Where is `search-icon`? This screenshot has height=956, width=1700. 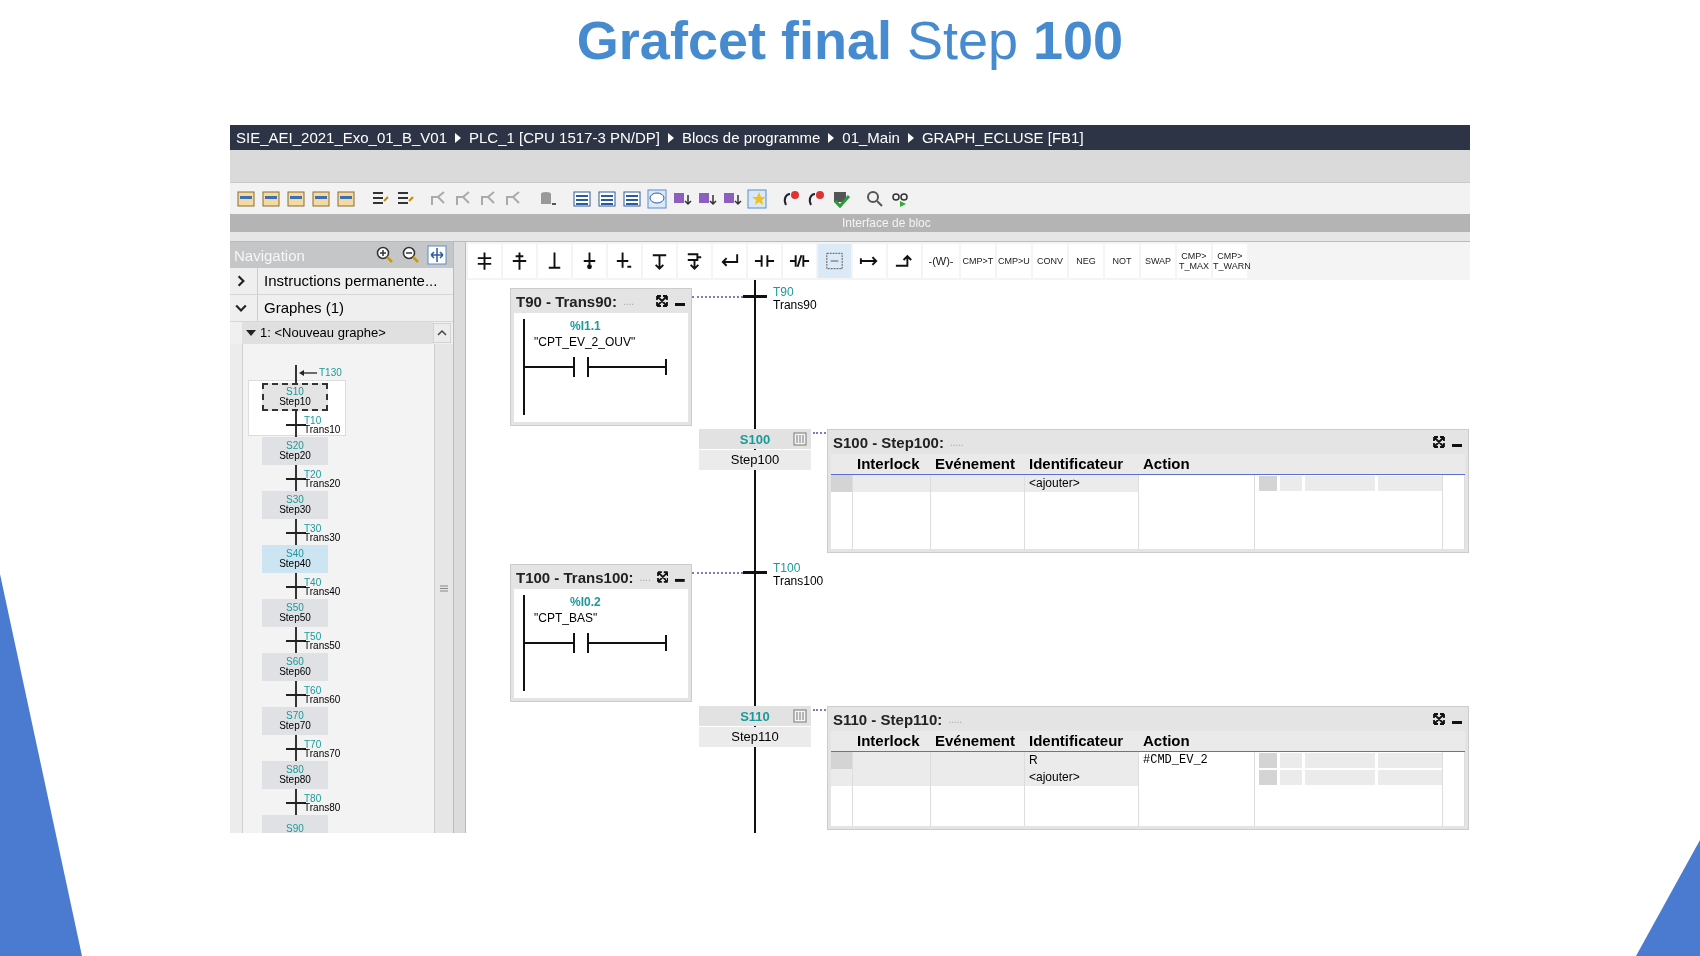 search-icon is located at coordinates (875, 198).